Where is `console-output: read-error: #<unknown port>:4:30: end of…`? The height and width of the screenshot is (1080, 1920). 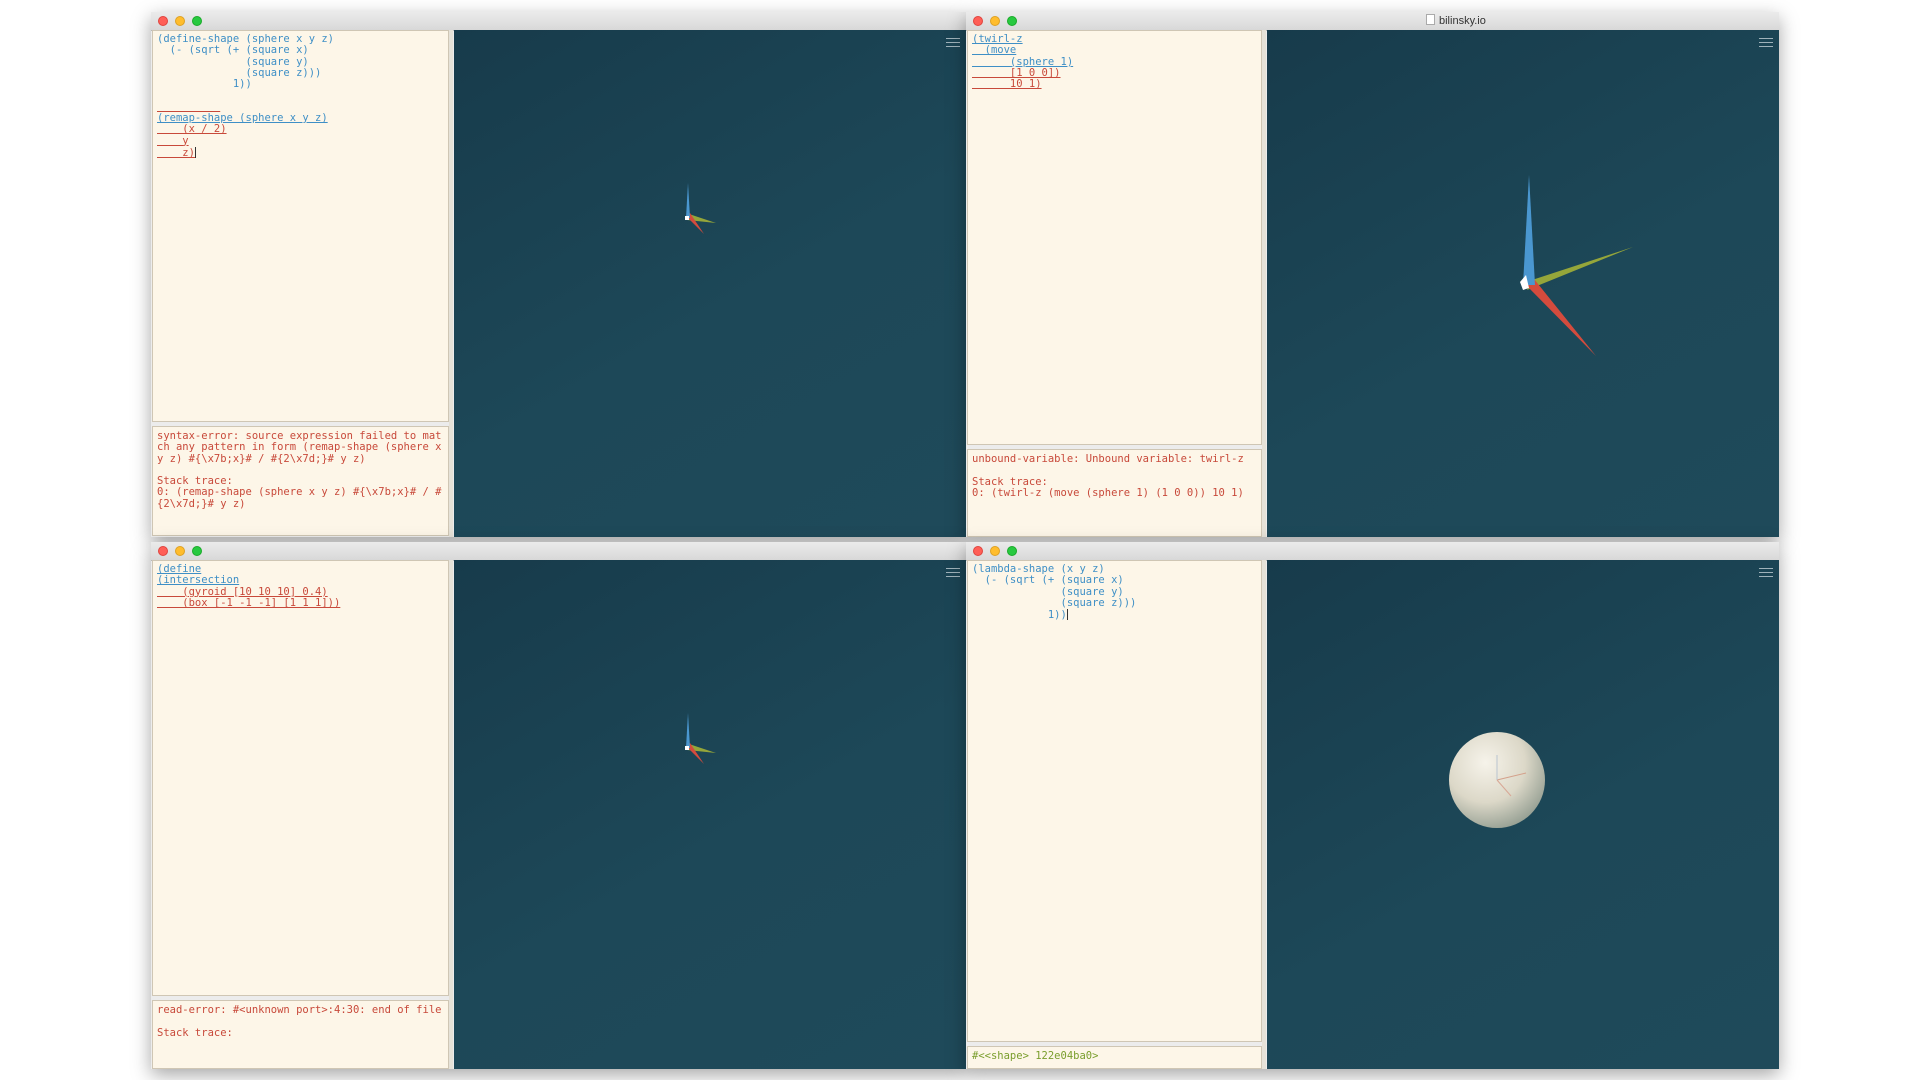
console-output: read-error: #<unknown port>:4:30: end of… is located at coordinates (300, 1034).